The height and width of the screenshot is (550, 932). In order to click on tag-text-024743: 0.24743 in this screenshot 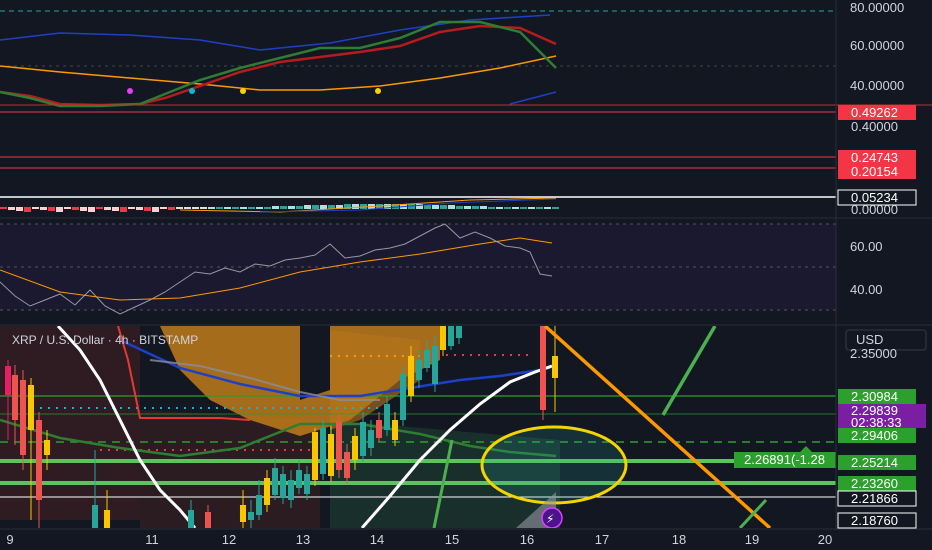, I will do `click(874, 157)`.